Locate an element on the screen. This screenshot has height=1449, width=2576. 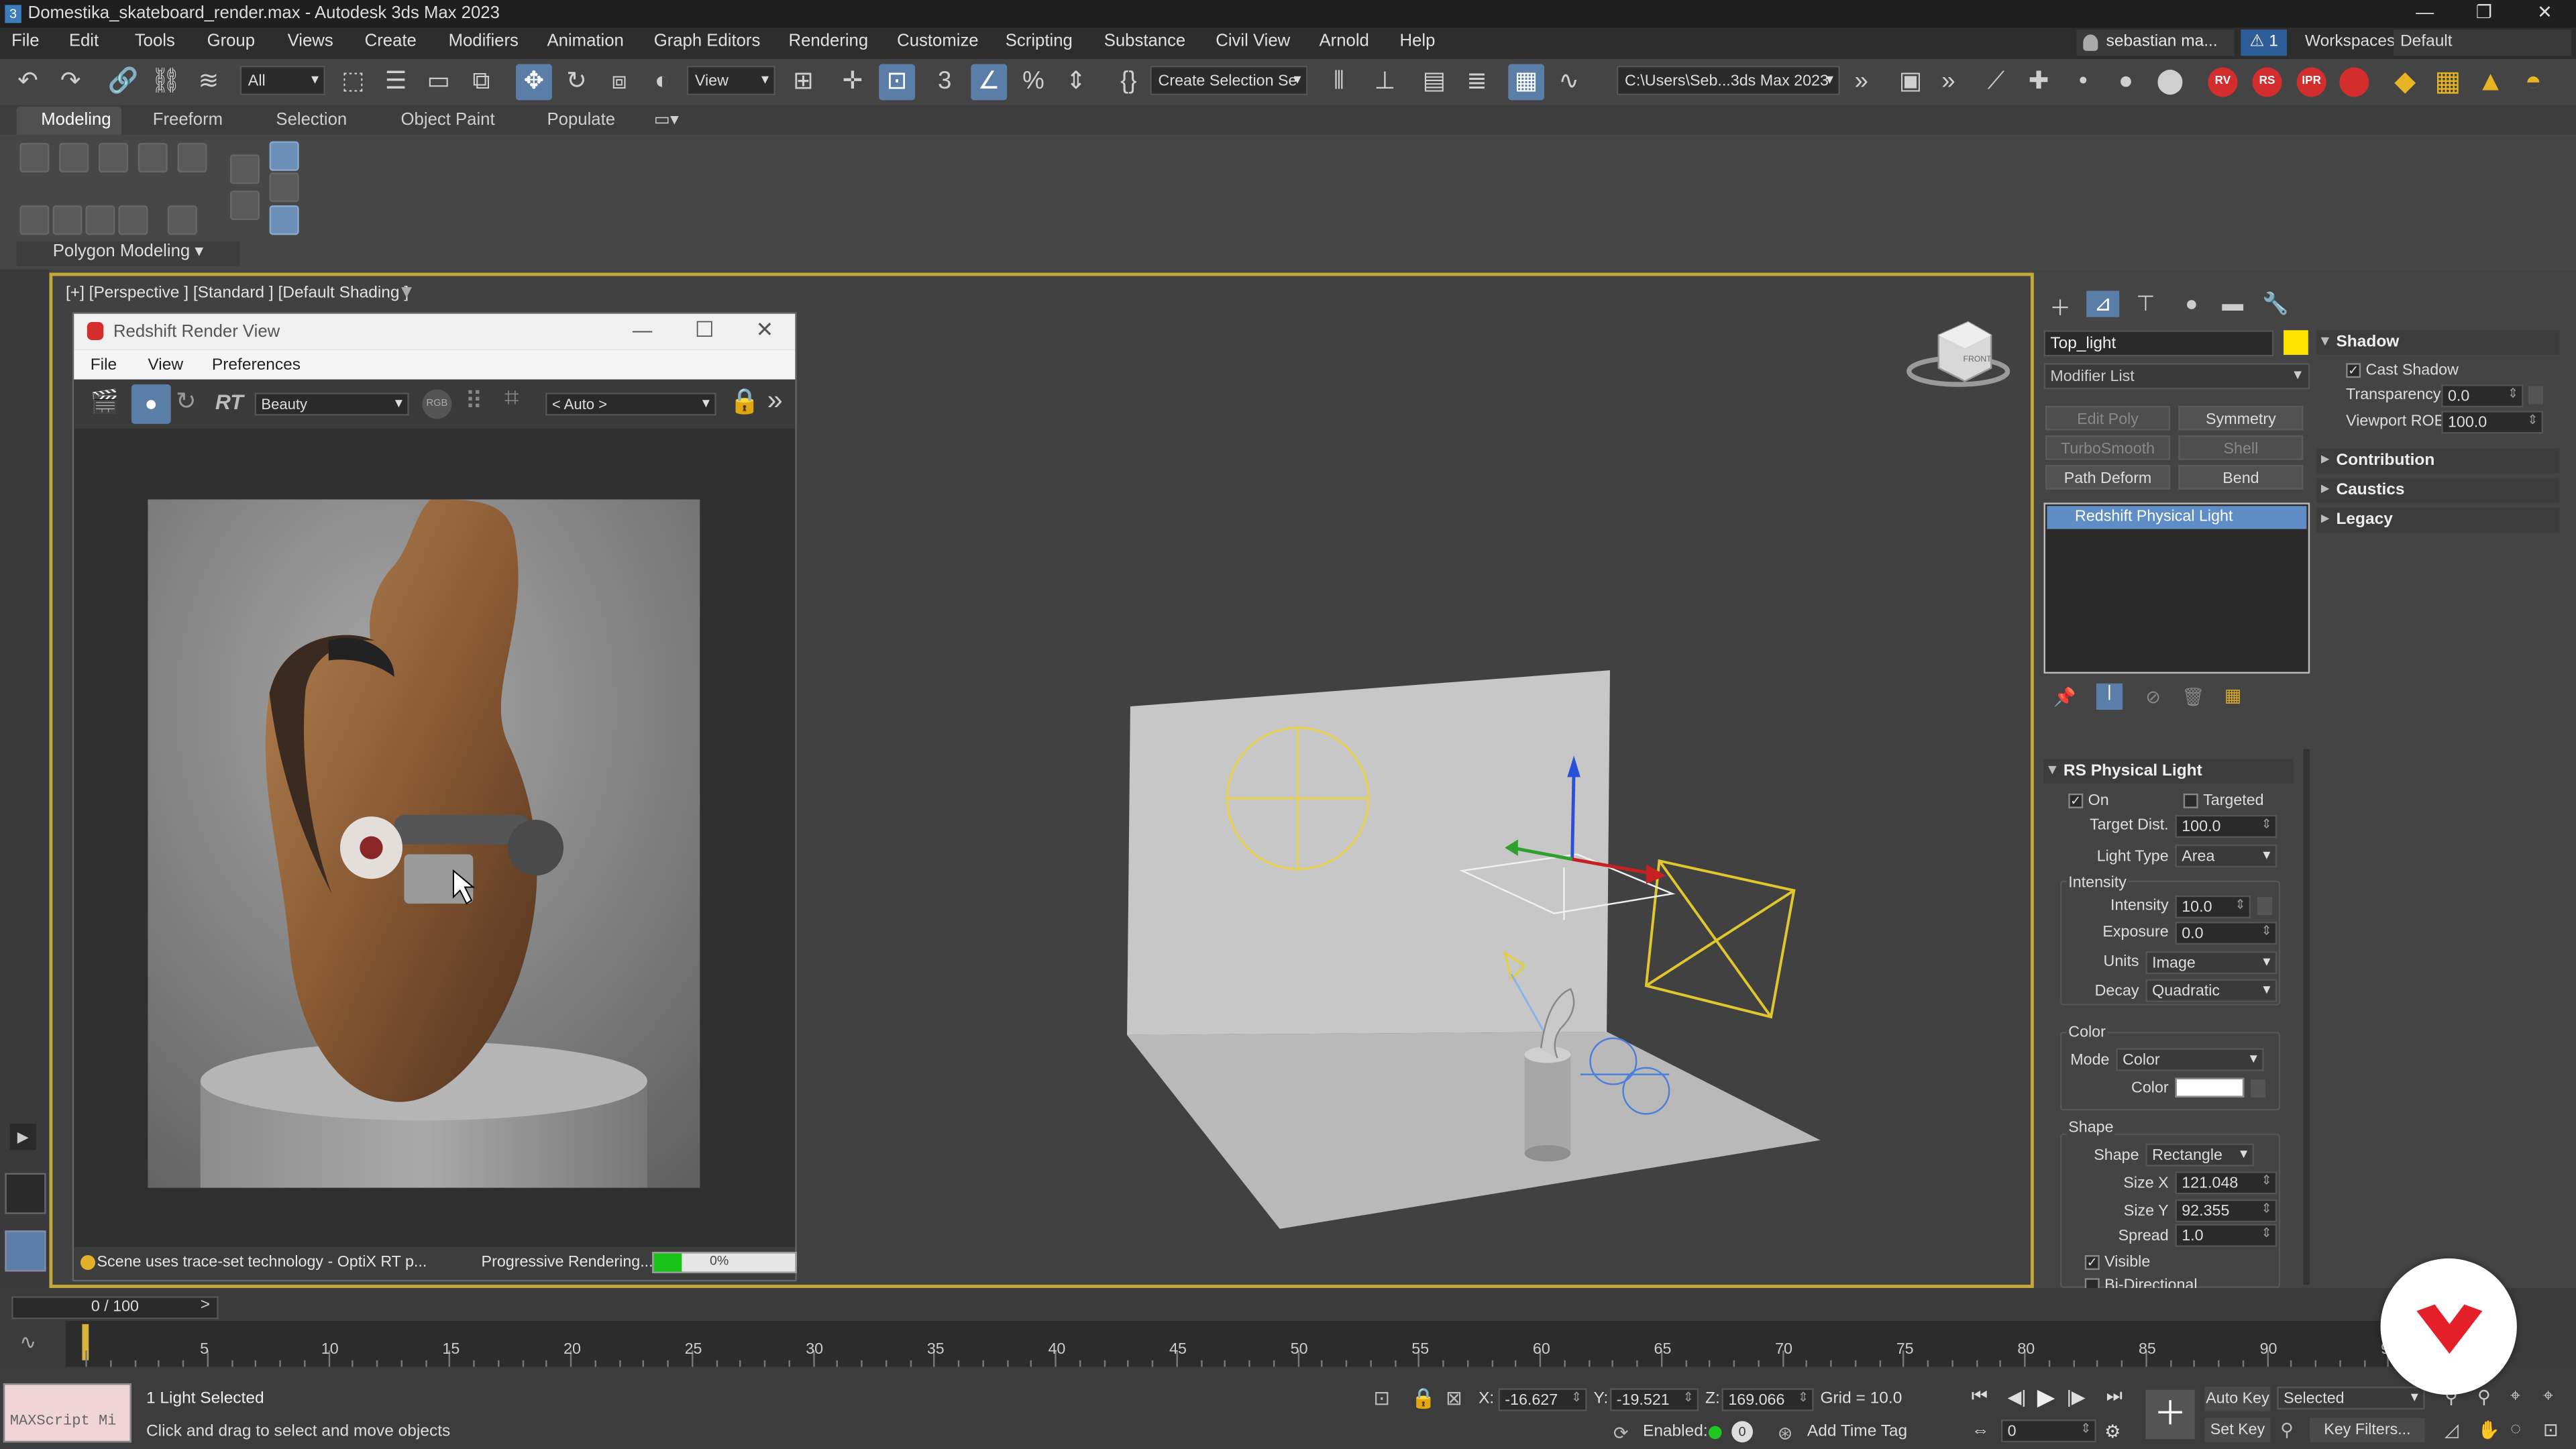
keyboard-shortcut-override-icon: ⊡ is located at coordinates (897, 82).